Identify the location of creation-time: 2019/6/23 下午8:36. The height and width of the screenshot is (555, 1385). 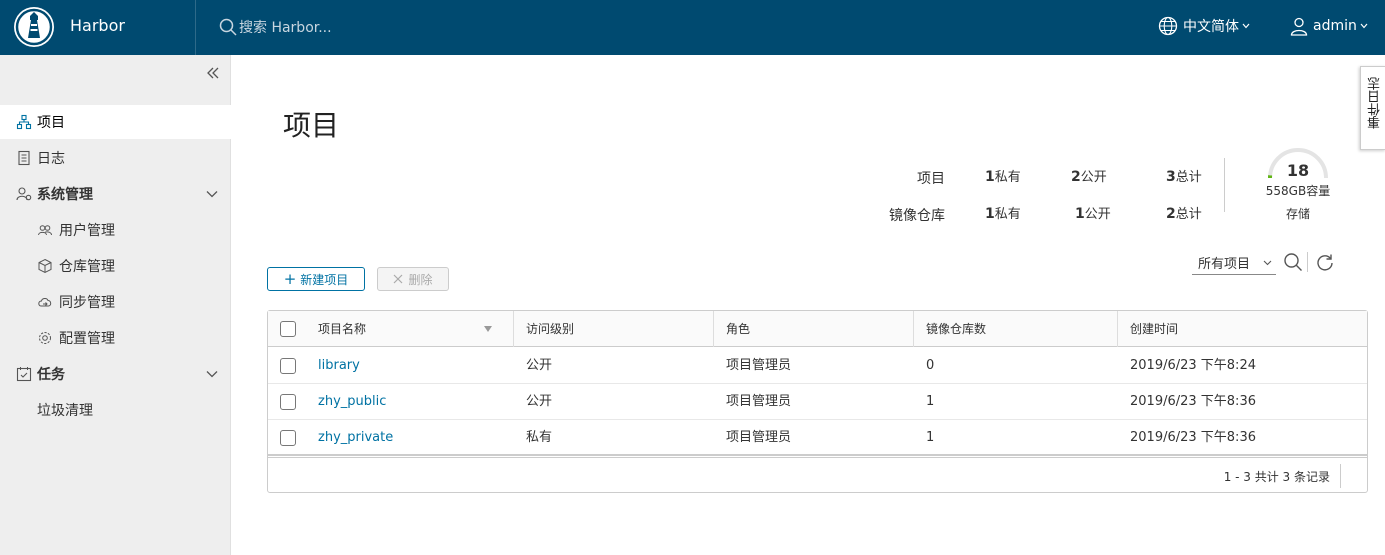
(1193, 437).